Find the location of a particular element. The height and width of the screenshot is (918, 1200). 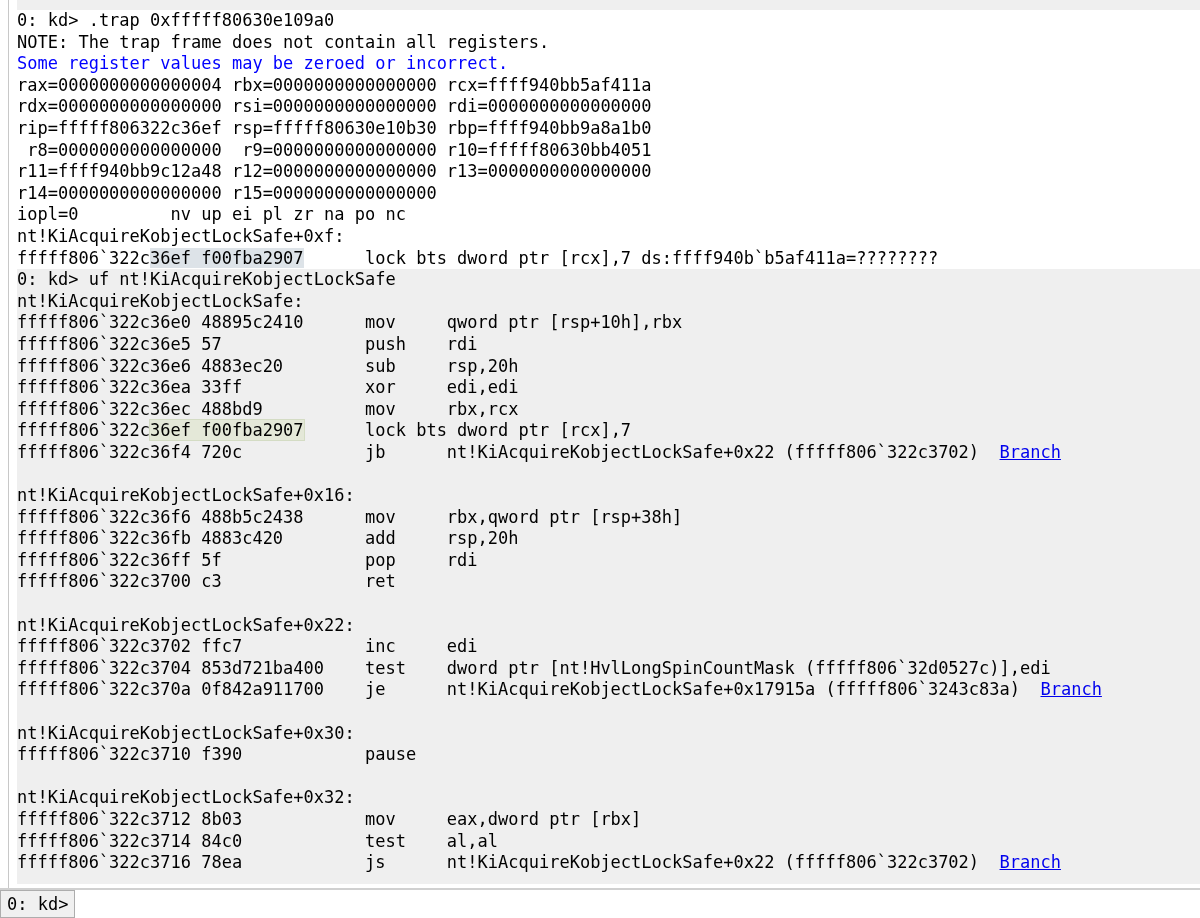

output-text: fffff806`322c36ff 5f pop rdi is located at coordinates (247, 559).